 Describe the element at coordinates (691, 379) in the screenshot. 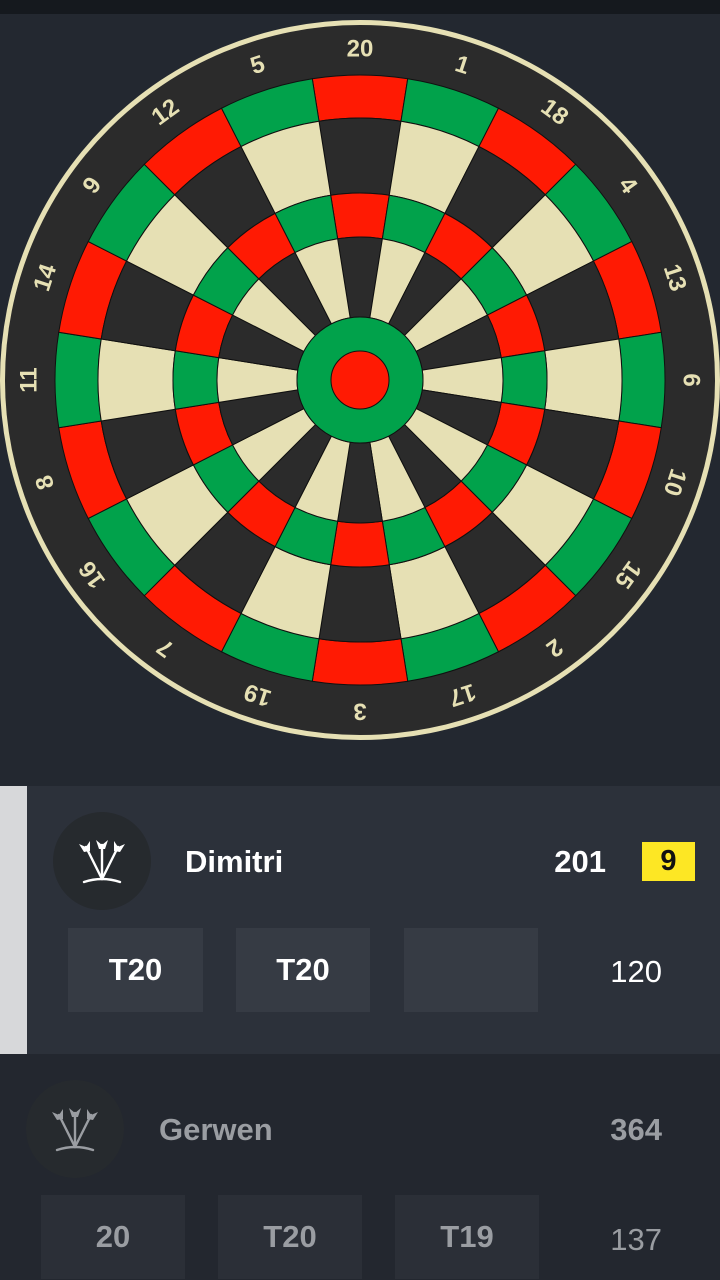

I see `board-number-6: 6` at that location.